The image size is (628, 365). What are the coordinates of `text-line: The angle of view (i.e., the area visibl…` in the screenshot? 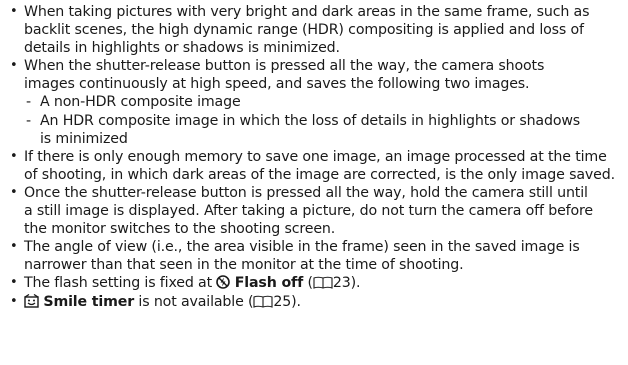 It's located at (302, 247).